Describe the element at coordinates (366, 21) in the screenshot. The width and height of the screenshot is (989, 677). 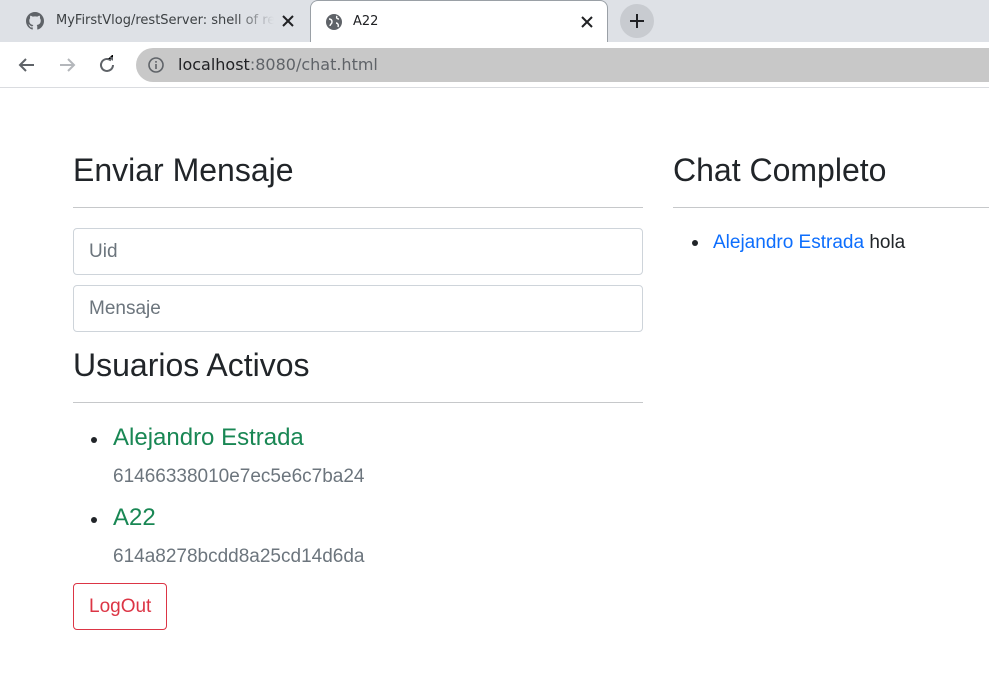
I see `tab-title: A22` at that location.